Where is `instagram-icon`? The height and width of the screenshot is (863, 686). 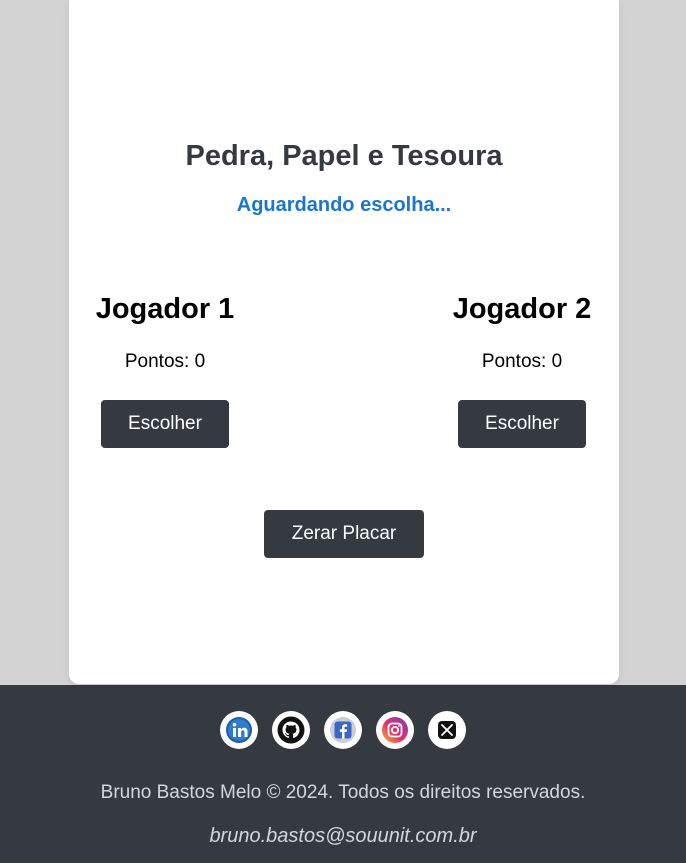
instagram-icon is located at coordinates (395, 730).